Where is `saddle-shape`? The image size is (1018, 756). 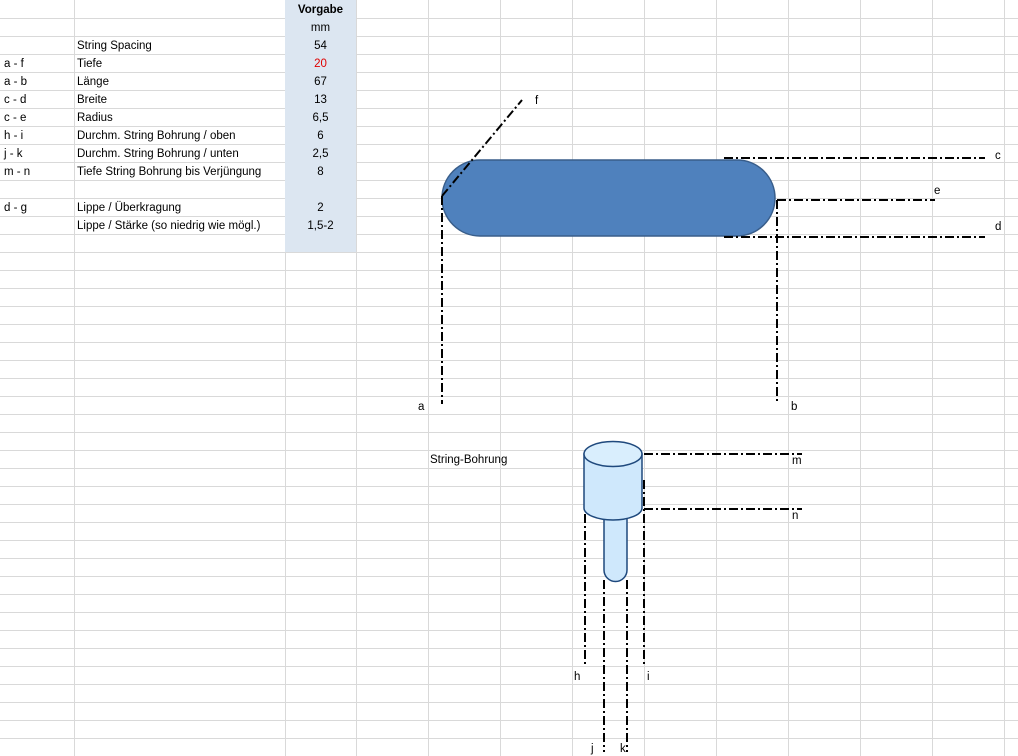
saddle-shape is located at coordinates (608, 198).